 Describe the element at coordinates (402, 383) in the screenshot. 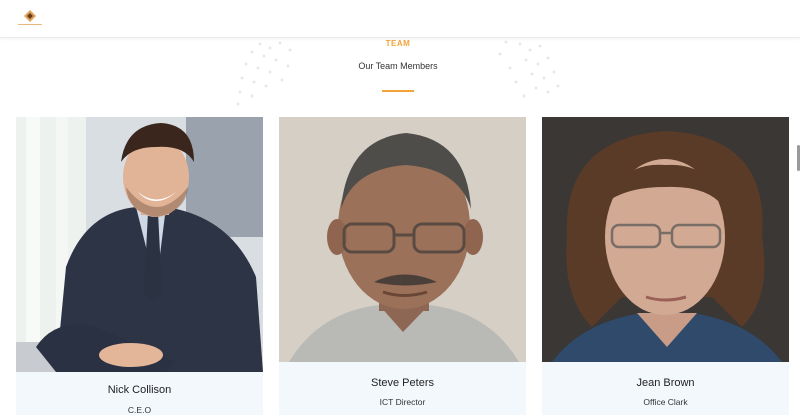

I see `team-member-name: Steve Peters` at that location.